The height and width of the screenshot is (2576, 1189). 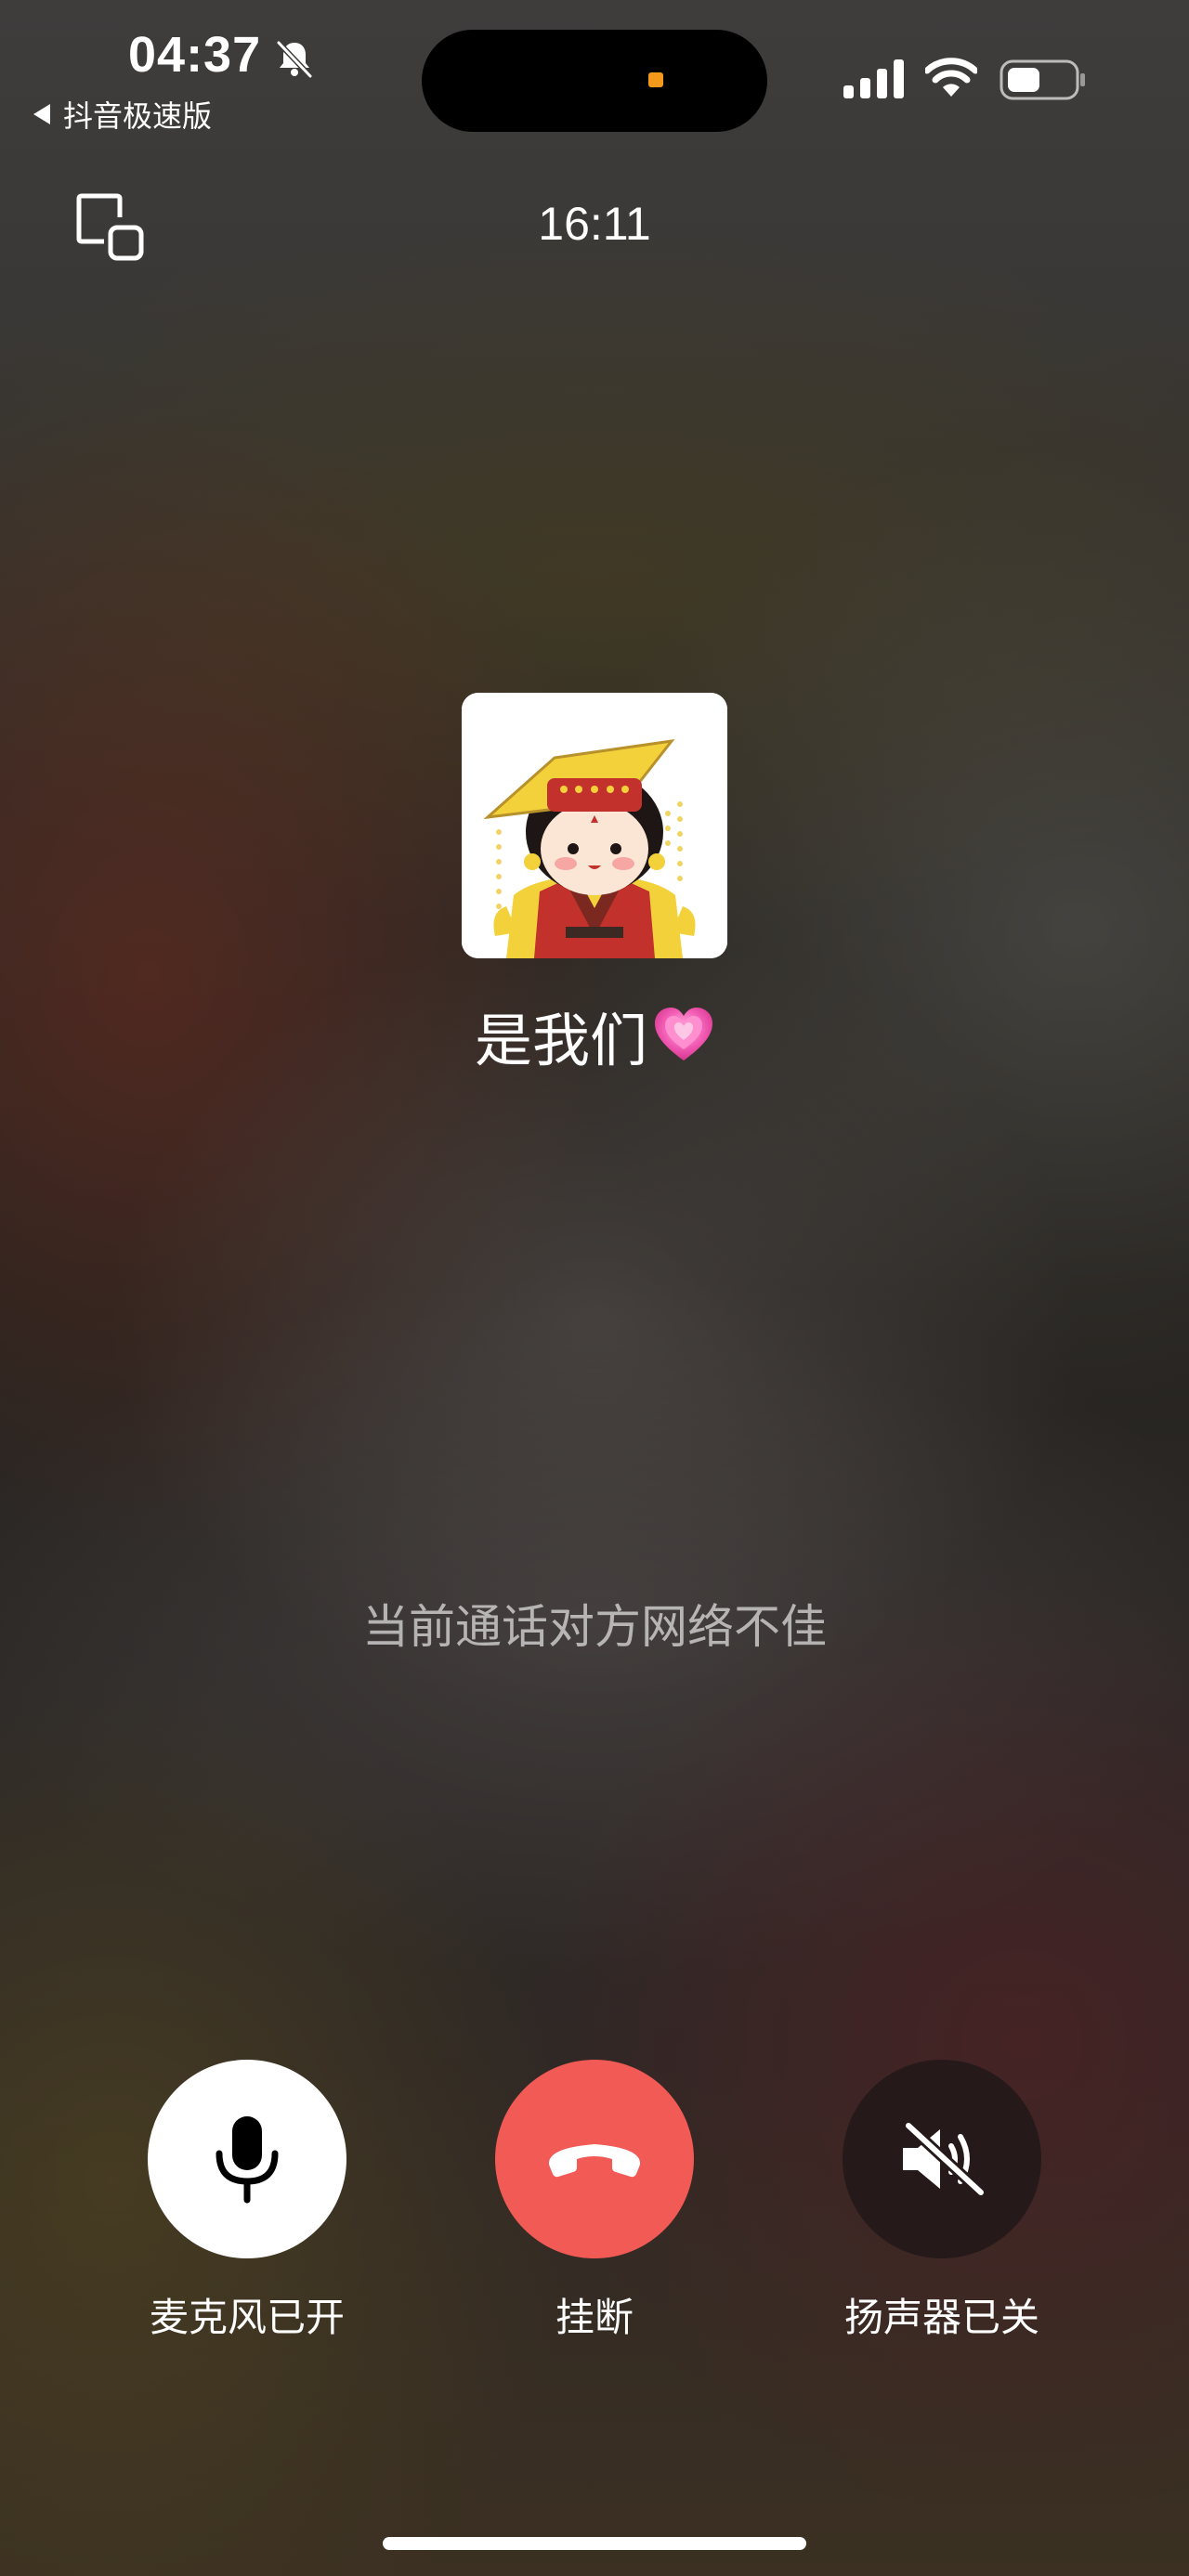 I want to click on back-arrow-icon, so click(x=41, y=114).